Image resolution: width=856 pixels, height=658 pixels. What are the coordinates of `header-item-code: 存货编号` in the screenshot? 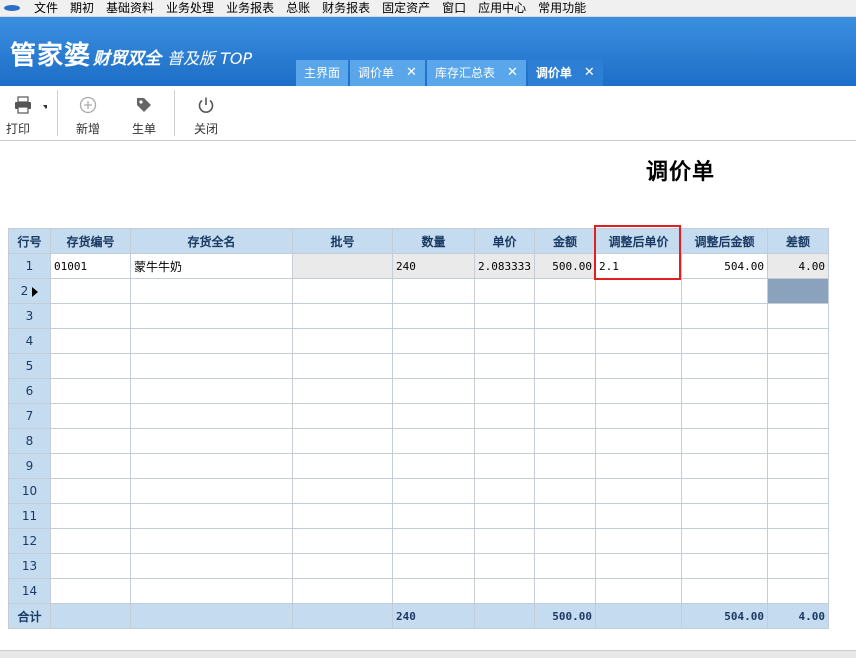 It's located at (90, 241).